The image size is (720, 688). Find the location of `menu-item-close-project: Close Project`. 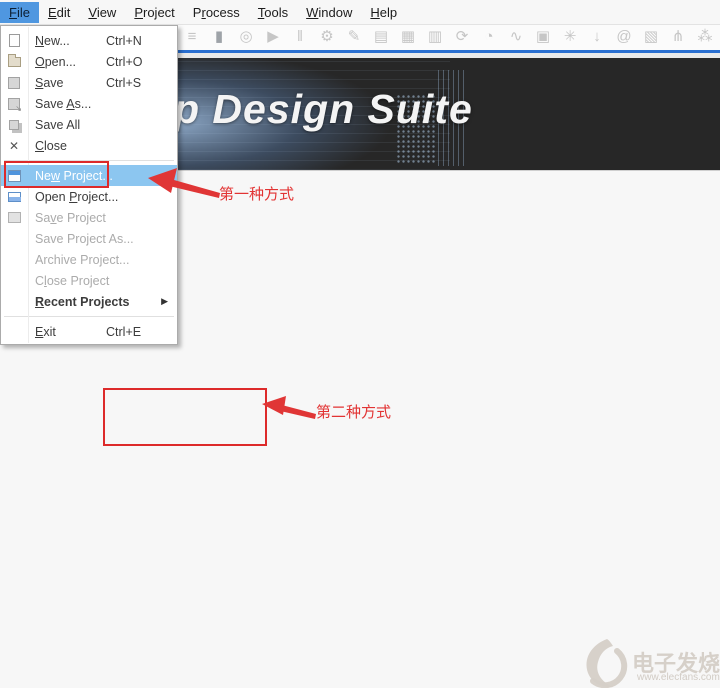

menu-item-close-project: Close Project is located at coordinates (89, 280).